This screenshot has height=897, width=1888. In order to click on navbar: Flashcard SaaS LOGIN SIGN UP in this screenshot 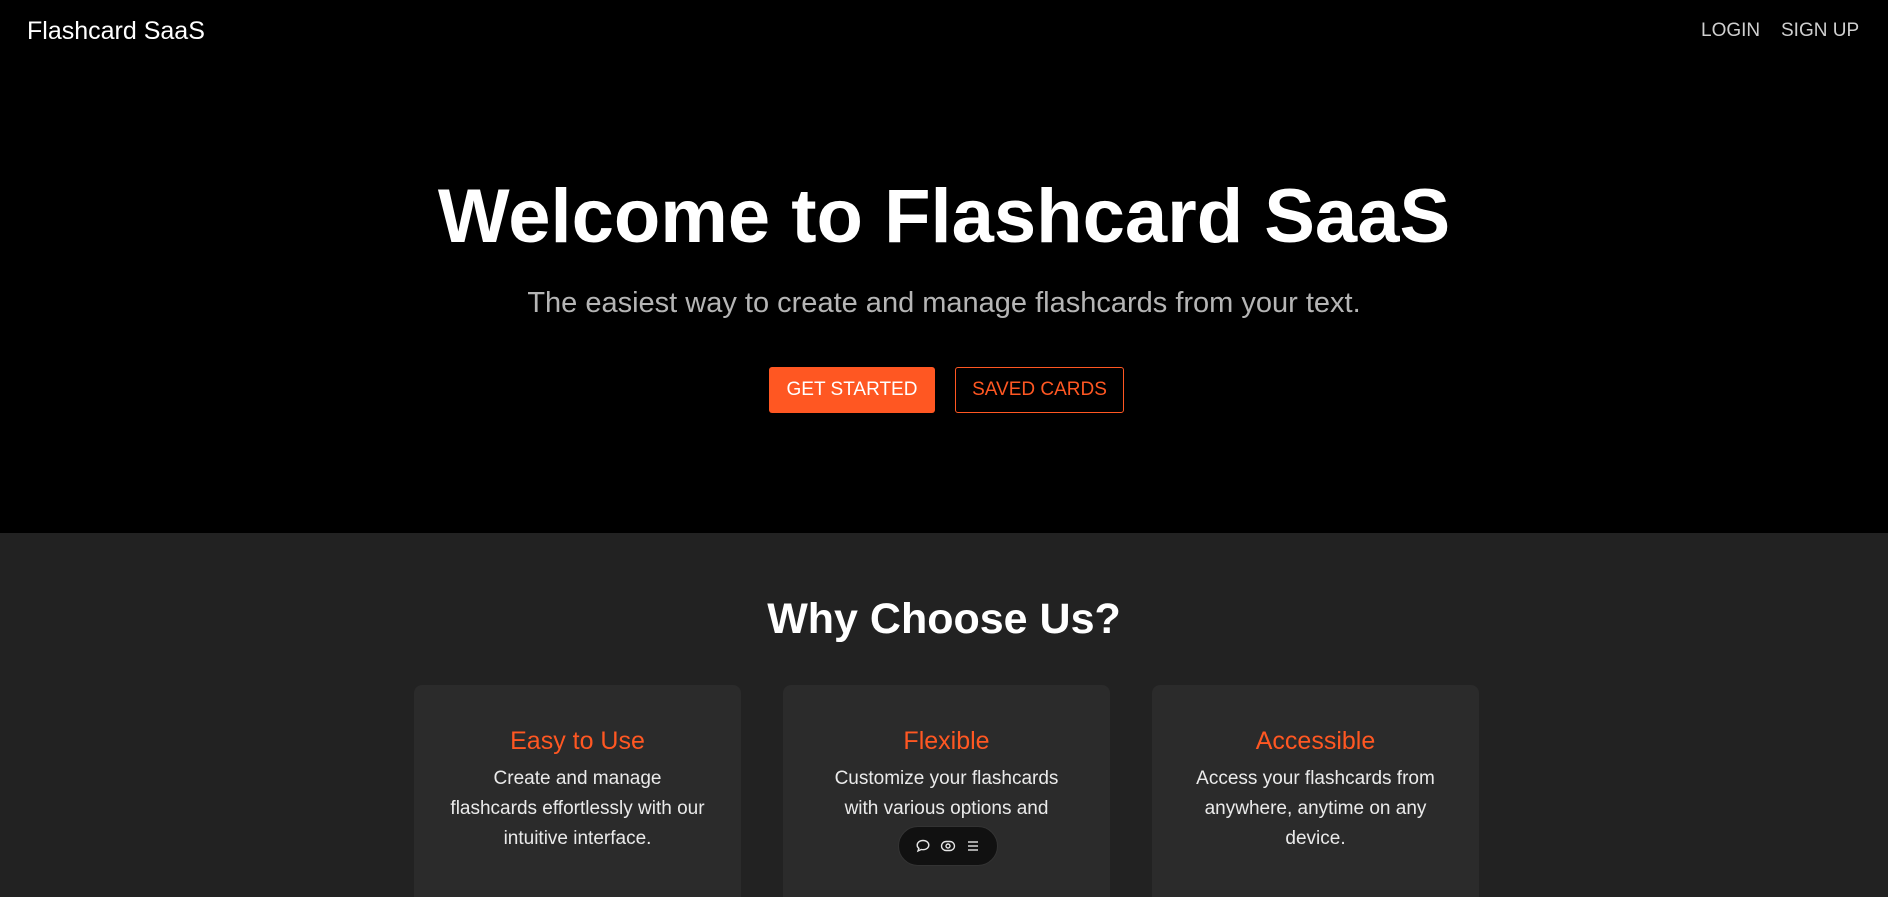, I will do `click(944, 31)`.